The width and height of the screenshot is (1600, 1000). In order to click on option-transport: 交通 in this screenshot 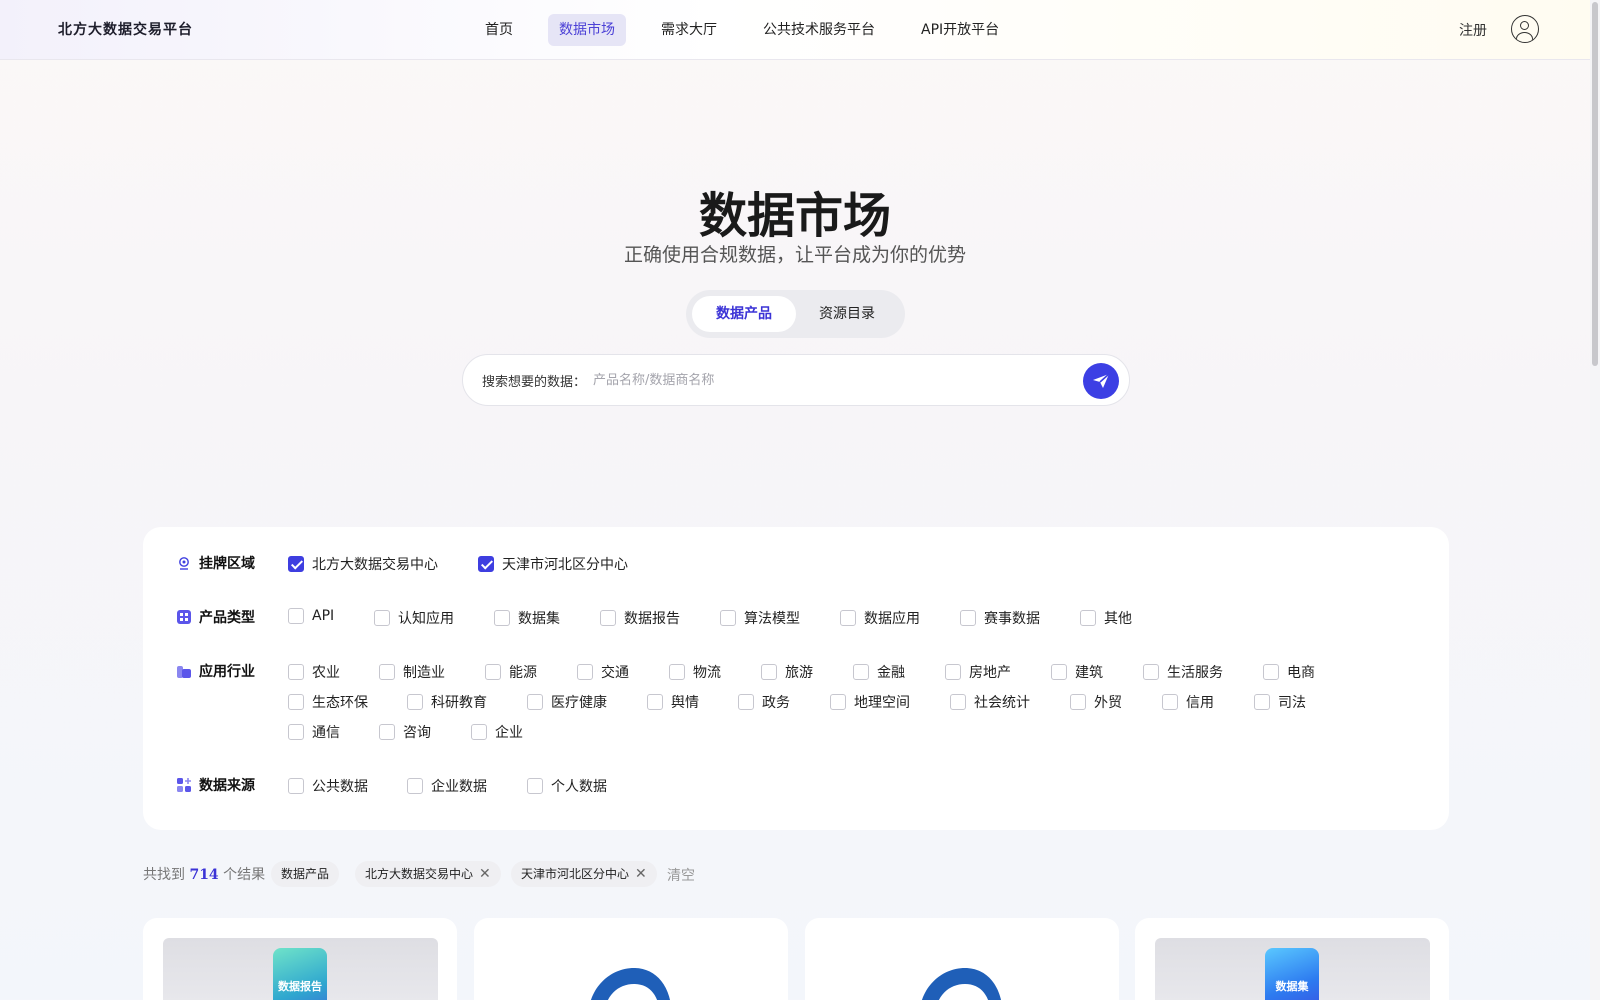, I will do `click(603, 672)`.